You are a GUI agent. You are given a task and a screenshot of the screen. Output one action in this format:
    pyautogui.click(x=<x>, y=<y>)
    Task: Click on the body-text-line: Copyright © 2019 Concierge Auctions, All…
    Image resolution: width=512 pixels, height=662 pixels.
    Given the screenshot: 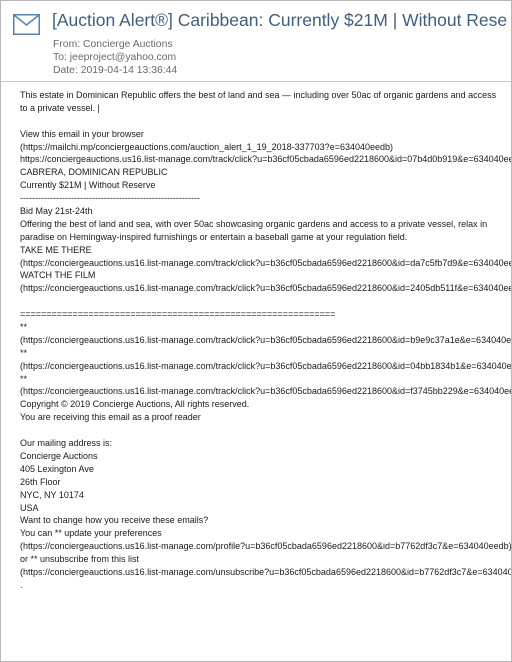 What is the action you would take?
    pyautogui.click(x=135, y=404)
    